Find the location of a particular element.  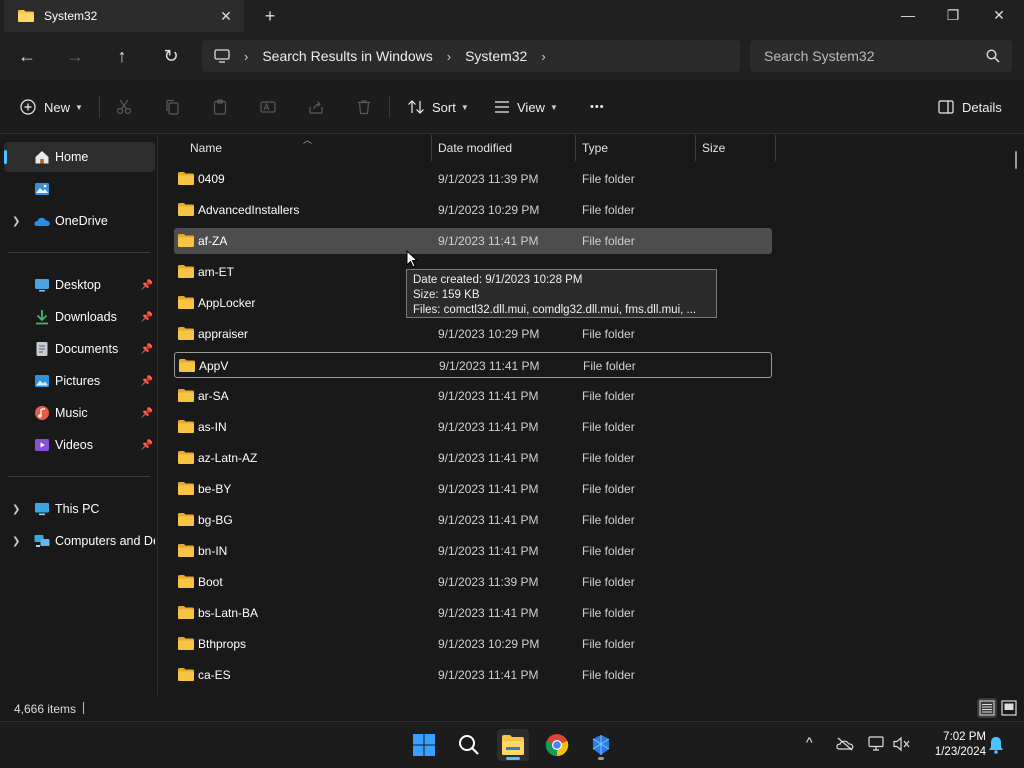

new-tab-button: + is located at coordinates (270, 16).